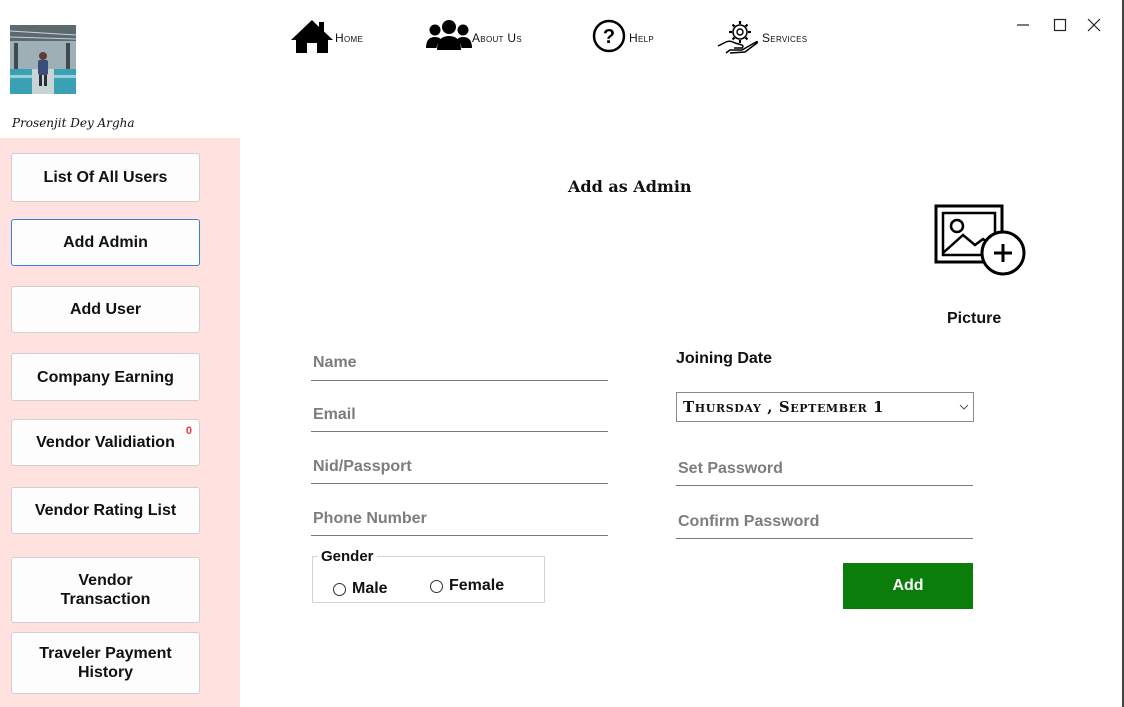 The height and width of the screenshot is (707, 1124). What do you see at coordinates (459, 365) in the screenshot?
I see `name-field` at bounding box center [459, 365].